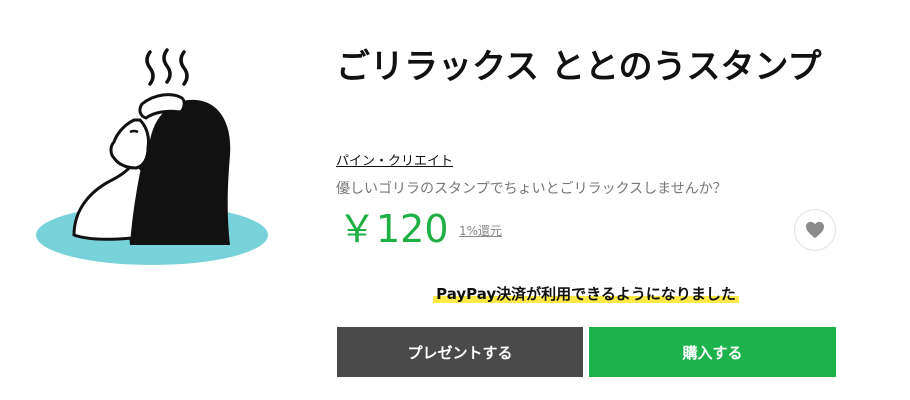 This screenshot has width=910, height=400. What do you see at coordinates (480, 230) in the screenshot?
I see `rebate-link: 1%還元` at bounding box center [480, 230].